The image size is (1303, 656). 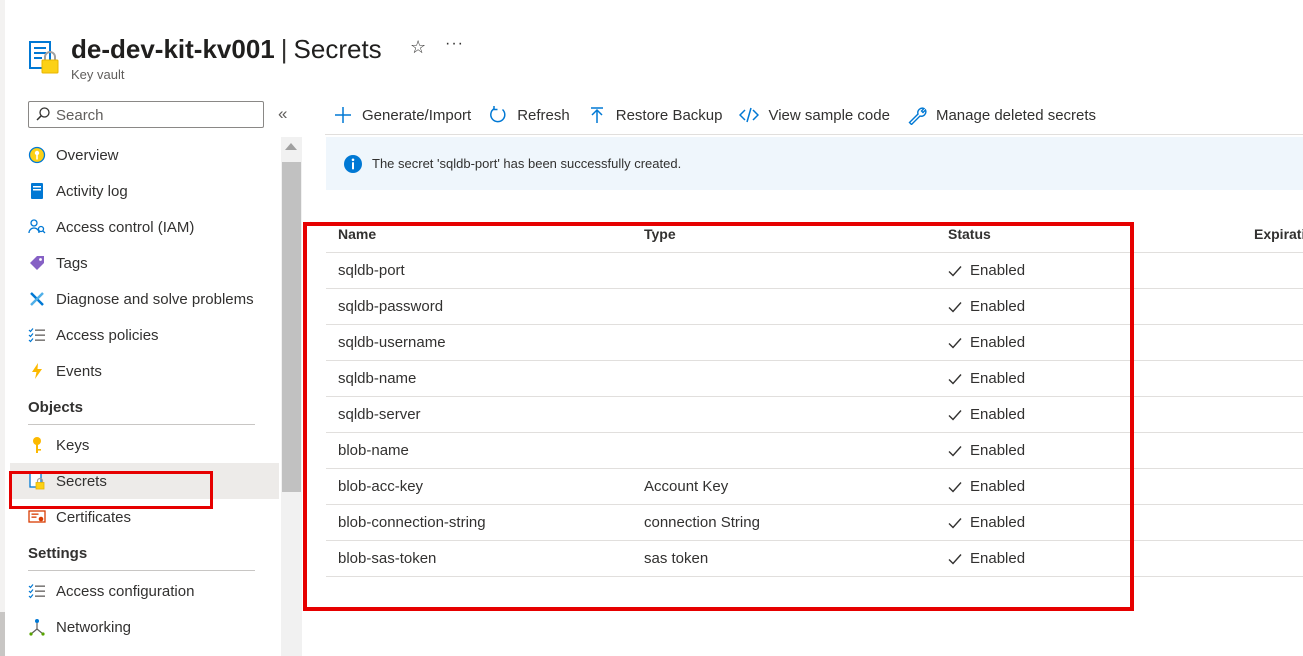 What do you see at coordinates (144, 191) in the screenshot?
I see `sidebar-item-activity-log: Activity log` at bounding box center [144, 191].